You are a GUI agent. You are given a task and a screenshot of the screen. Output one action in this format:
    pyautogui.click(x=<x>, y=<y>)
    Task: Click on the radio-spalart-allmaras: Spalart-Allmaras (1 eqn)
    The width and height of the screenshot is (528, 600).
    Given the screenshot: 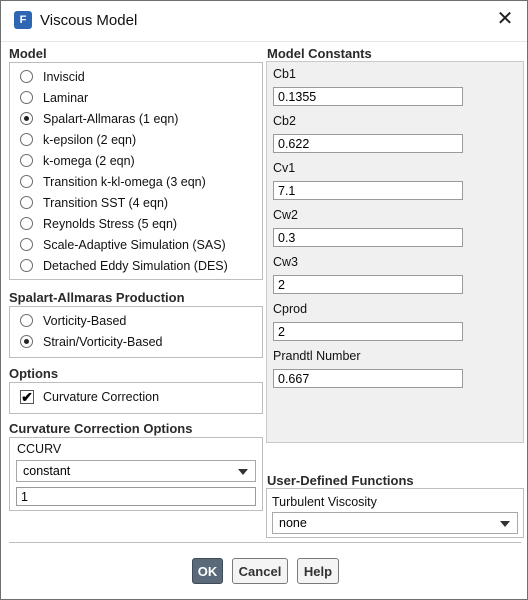 What is the action you would take?
    pyautogui.click(x=99, y=118)
    